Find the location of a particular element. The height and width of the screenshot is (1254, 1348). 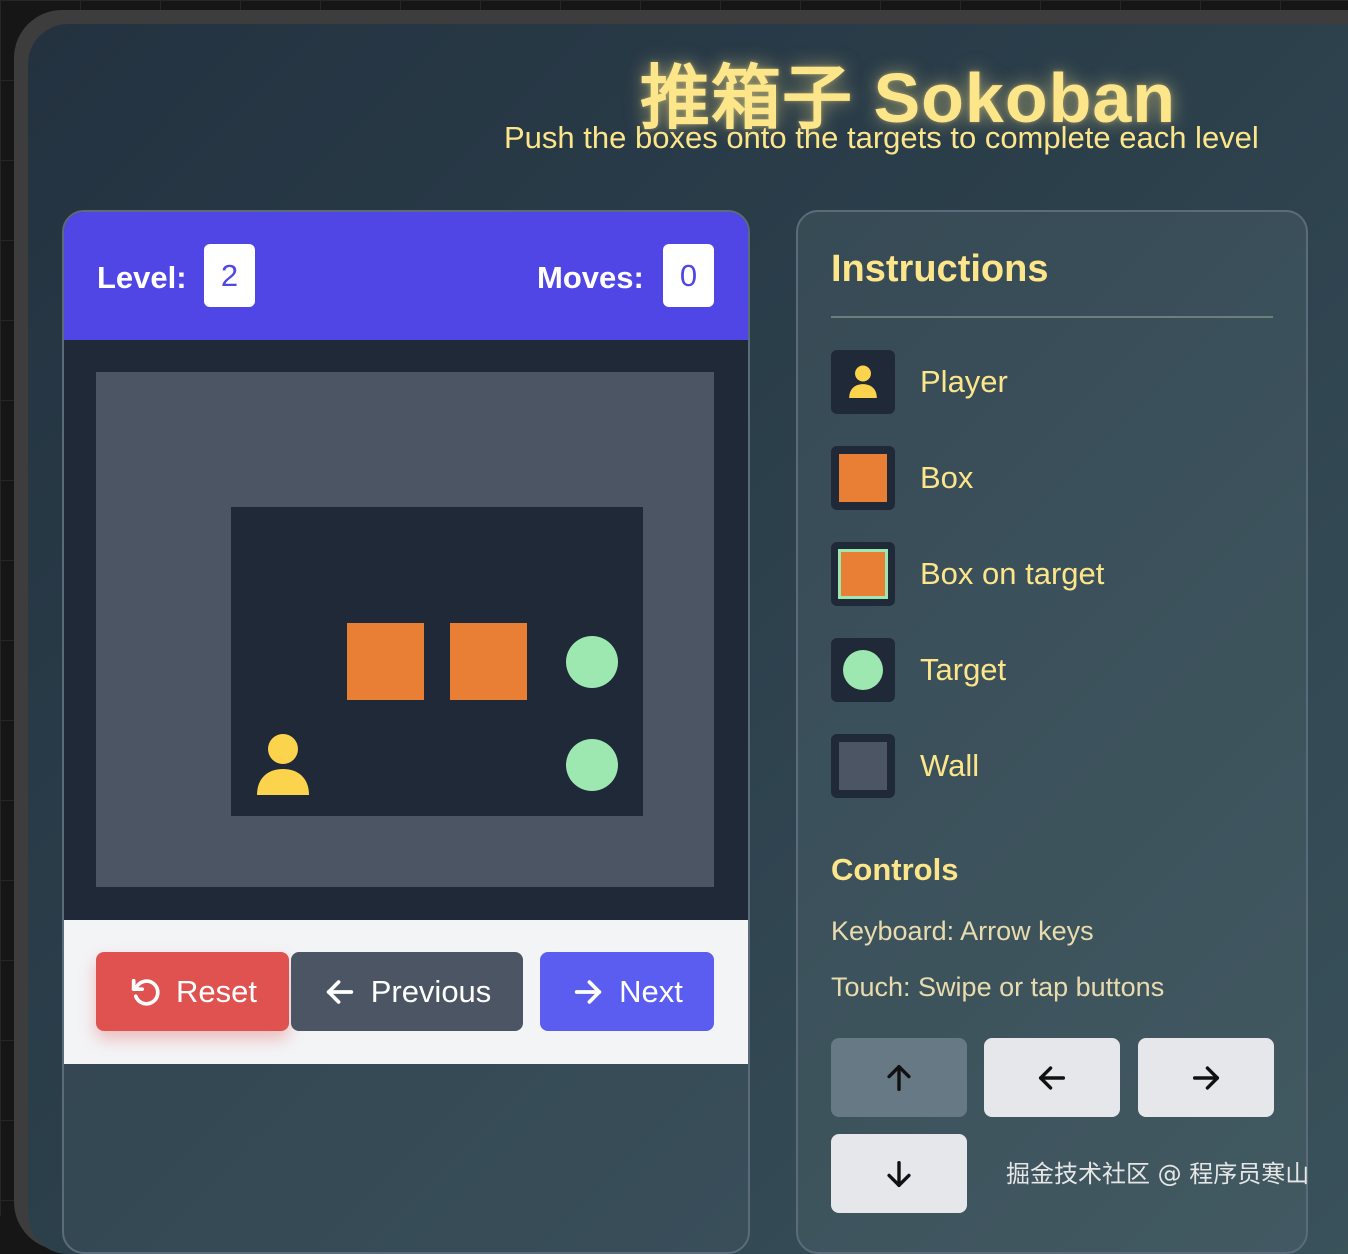

legend-label: Wall is located at coordinates (950, 765).